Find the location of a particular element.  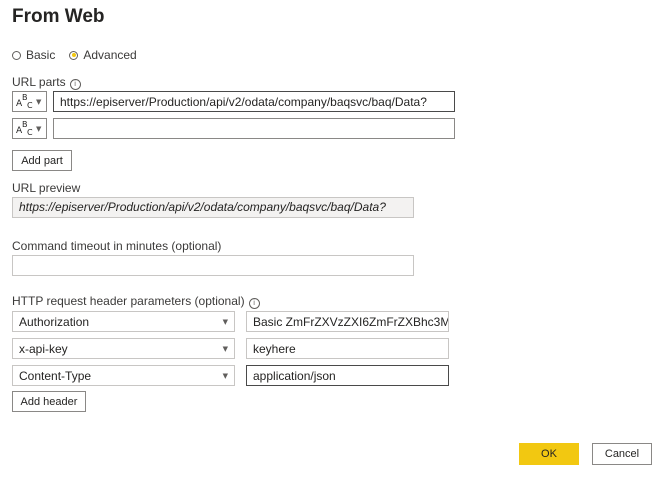

header-name-value: Authorization is located at coordinates (54, 321).